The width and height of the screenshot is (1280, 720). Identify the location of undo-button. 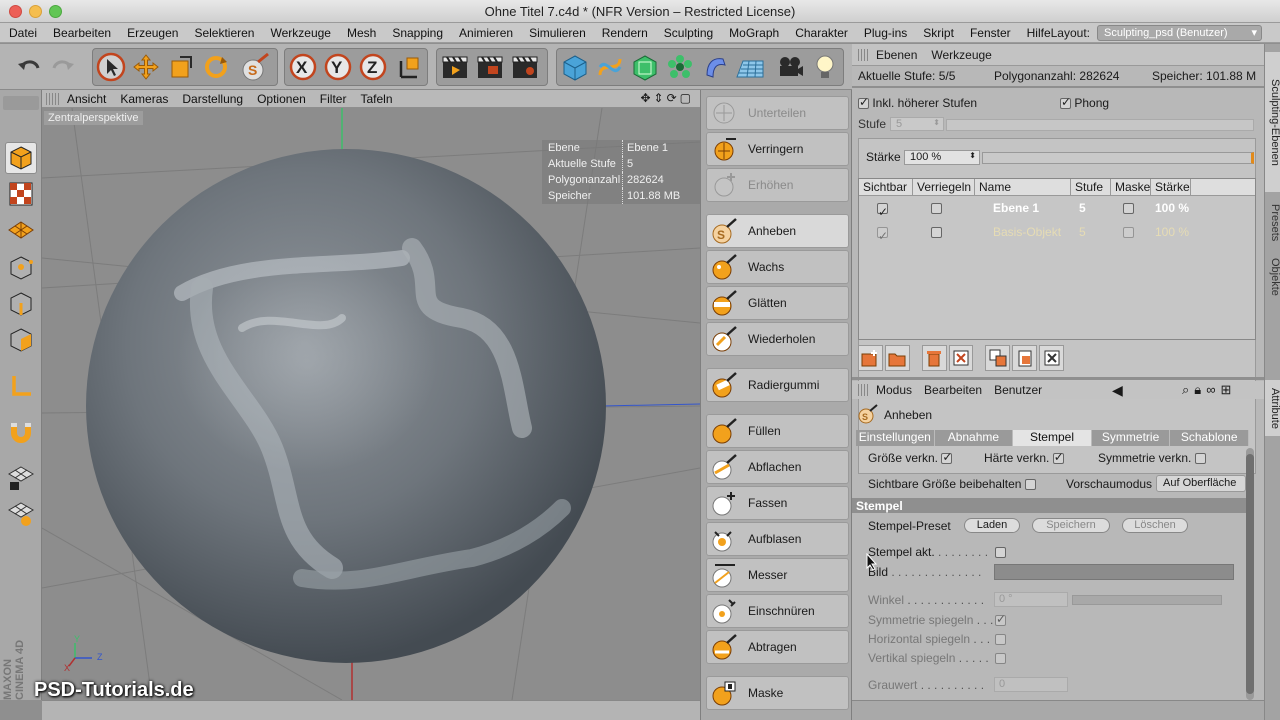
(29, 67).